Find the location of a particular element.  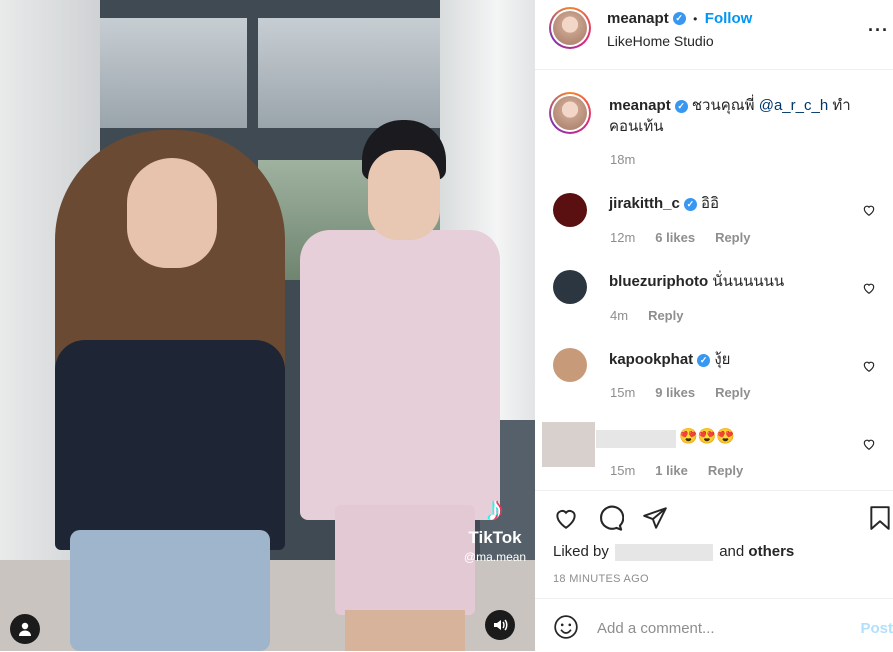

caption-mention: @a_r_c_h is located at coordinates (793, 105).